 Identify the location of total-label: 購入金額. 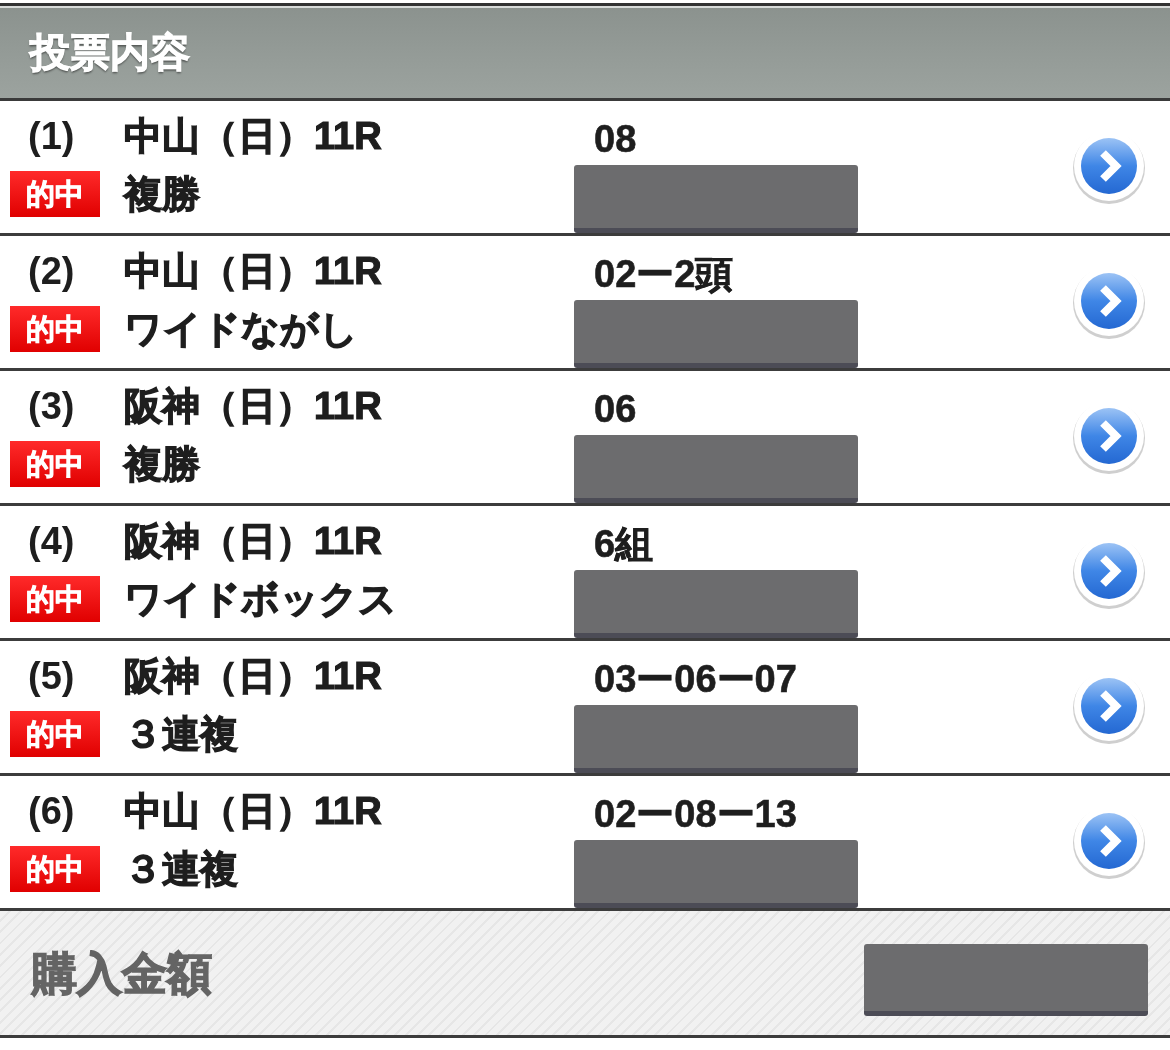
(122, 973).